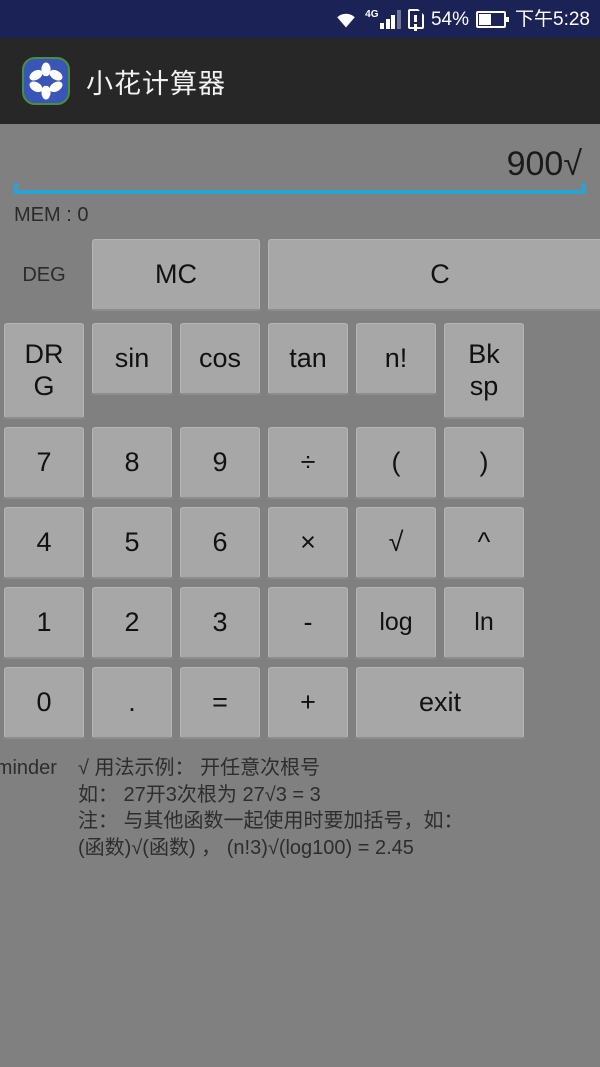 This screenshot has width=600, height=1067. Describe the element at coordinates (220, 703) in the screenshot. I see `equals-button: =` at that location.